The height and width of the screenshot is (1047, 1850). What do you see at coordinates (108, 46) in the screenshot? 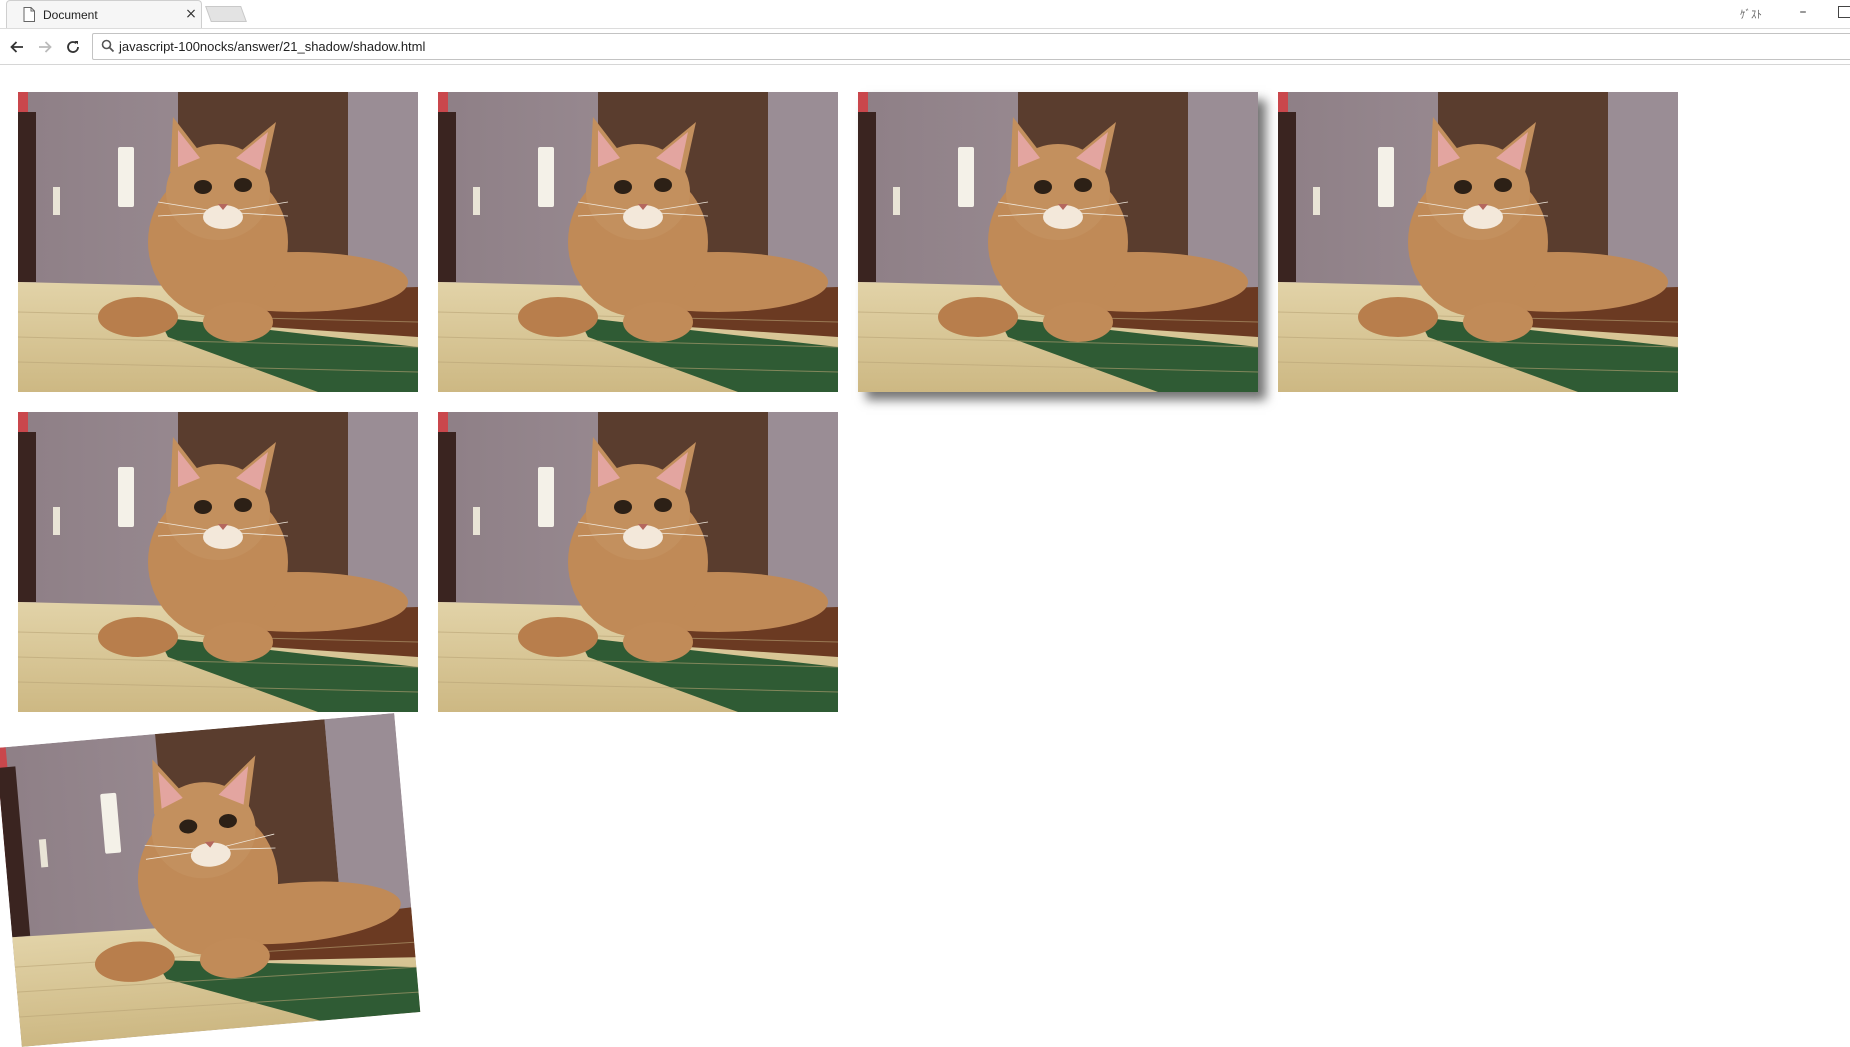
I see `search-icon` at bounding box center [108, 46].